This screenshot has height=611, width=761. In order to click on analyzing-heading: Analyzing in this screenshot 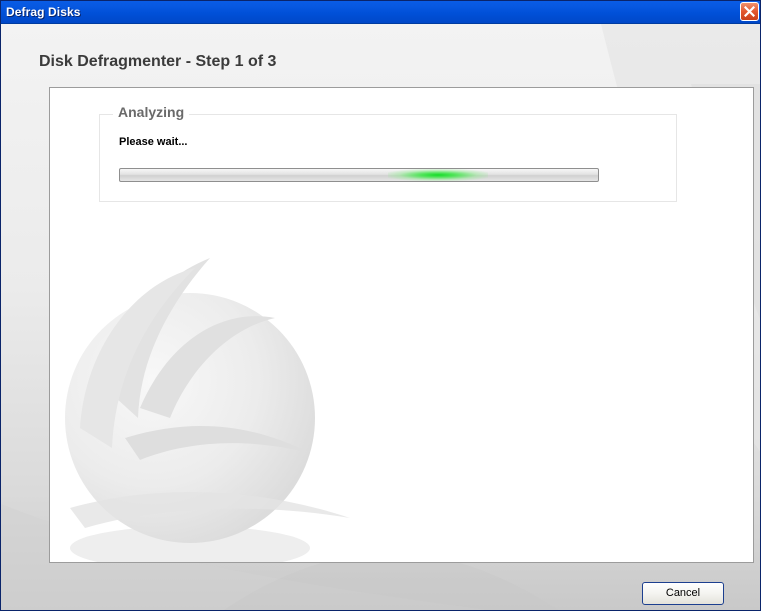, I will do `click(151, 112)`.